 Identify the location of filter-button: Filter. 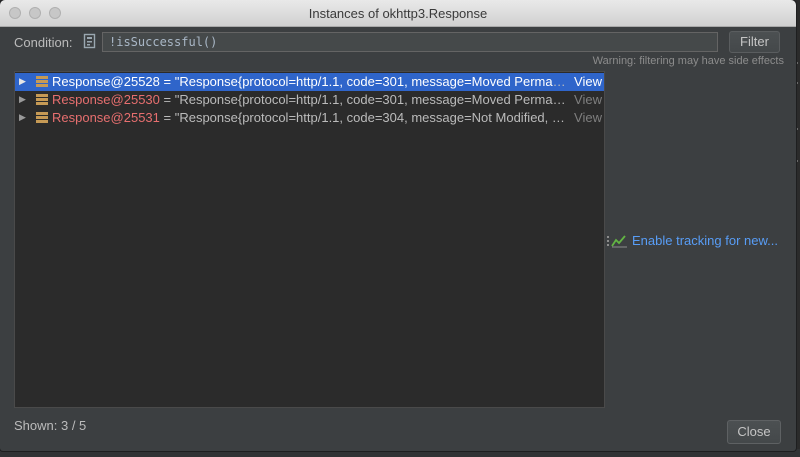
(754, 42).